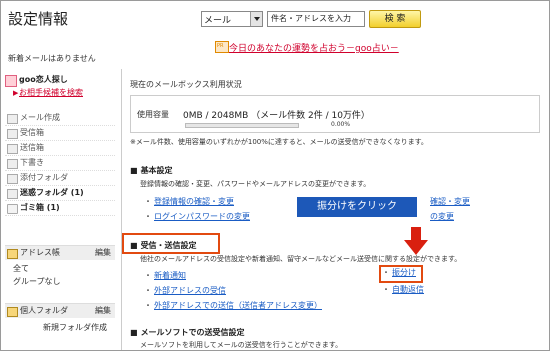 The width and height of the screenshot is (550, 351). I want to click on outbox-icon, so click(12, 149).